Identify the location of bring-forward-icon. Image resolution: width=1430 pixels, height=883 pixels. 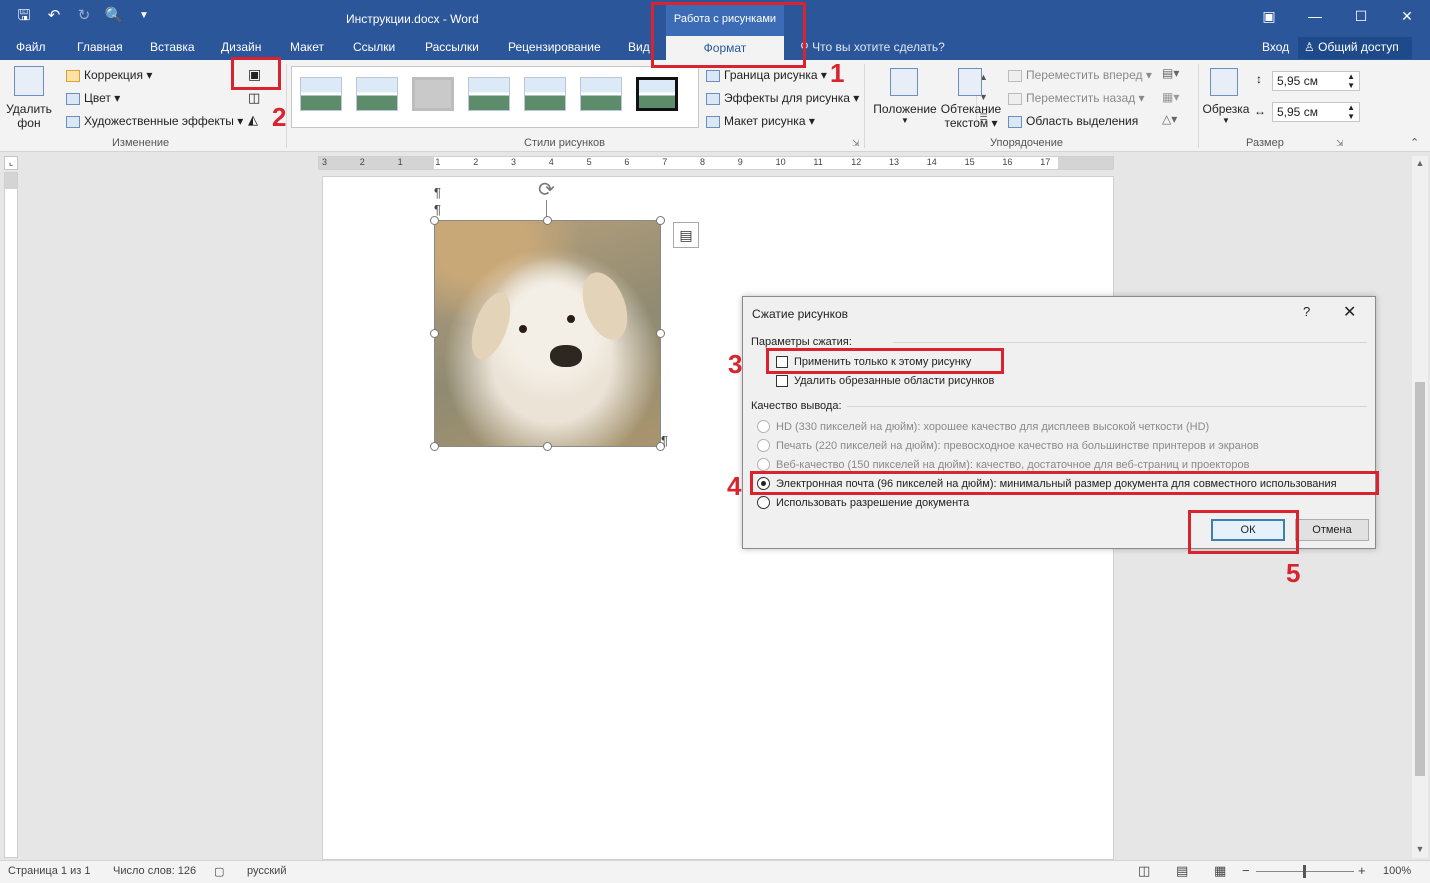
(1015, 75).